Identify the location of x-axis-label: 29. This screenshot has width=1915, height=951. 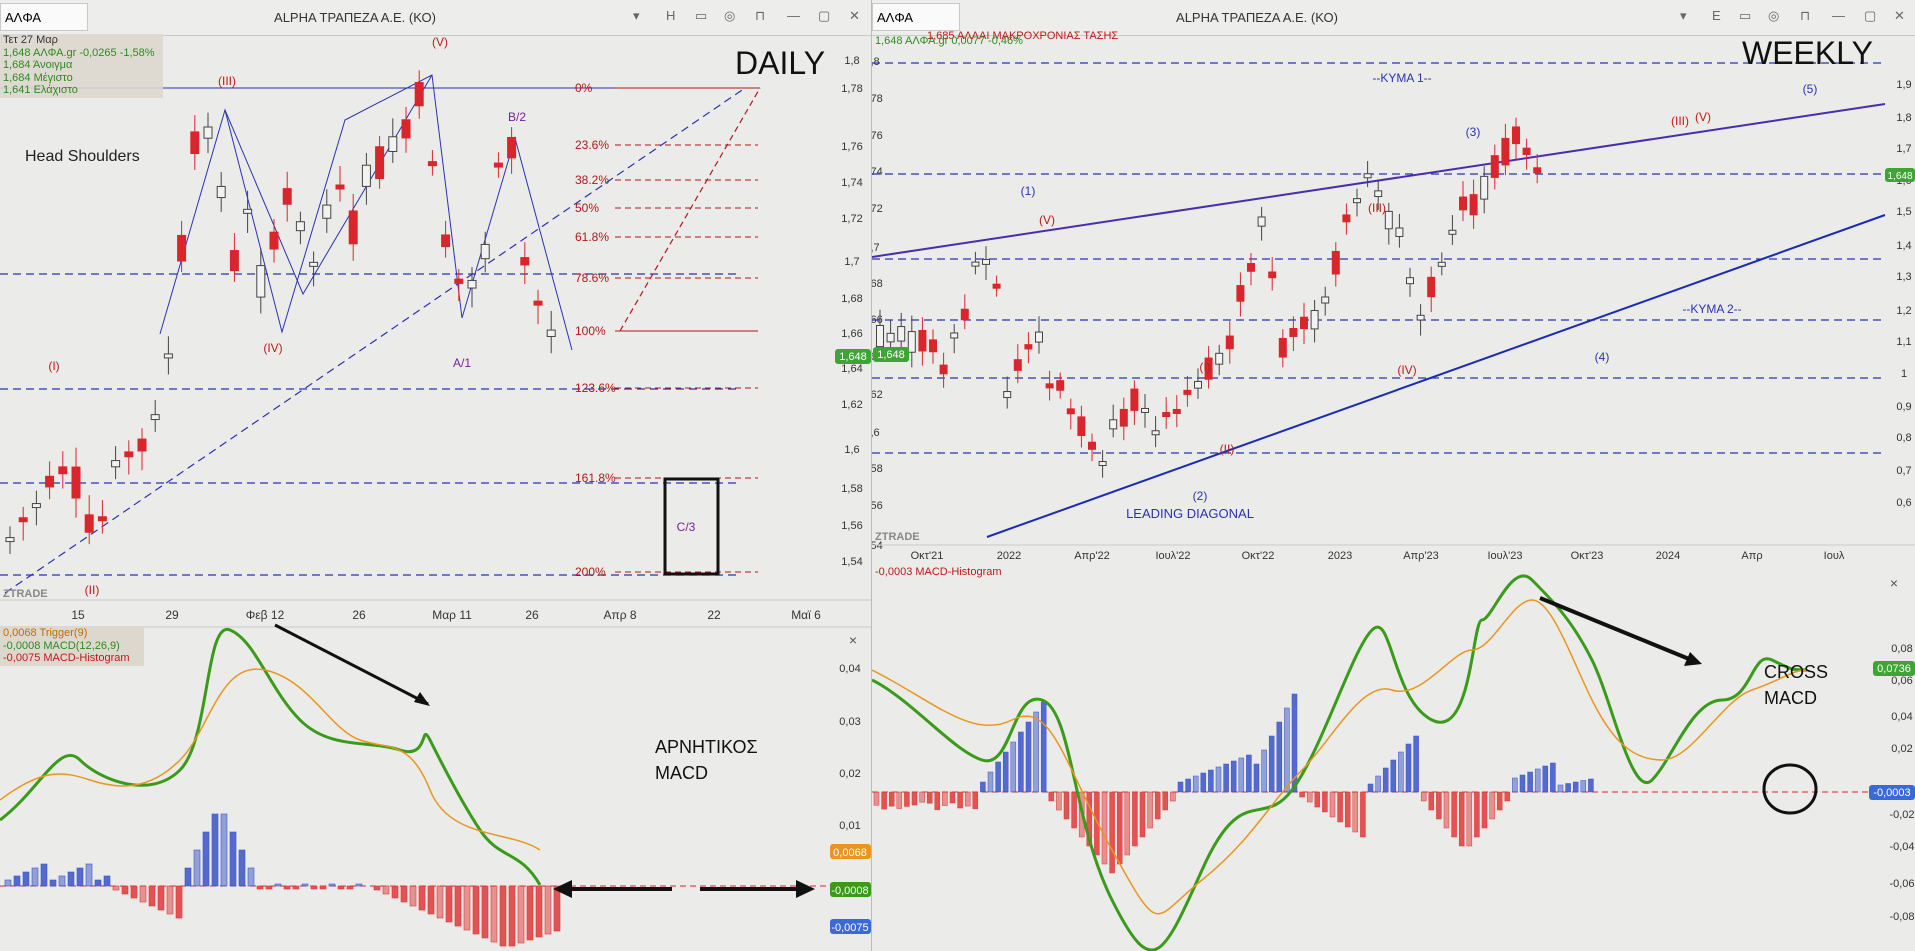
(172, 615).